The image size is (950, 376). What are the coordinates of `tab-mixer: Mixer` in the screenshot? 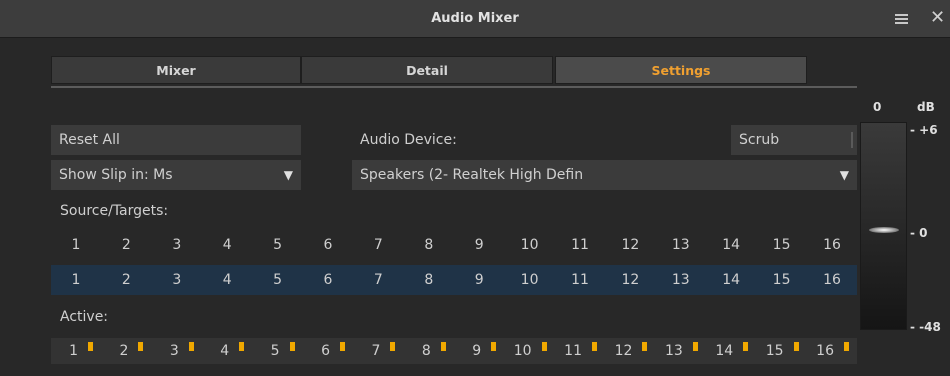 It's located at (176, 70).